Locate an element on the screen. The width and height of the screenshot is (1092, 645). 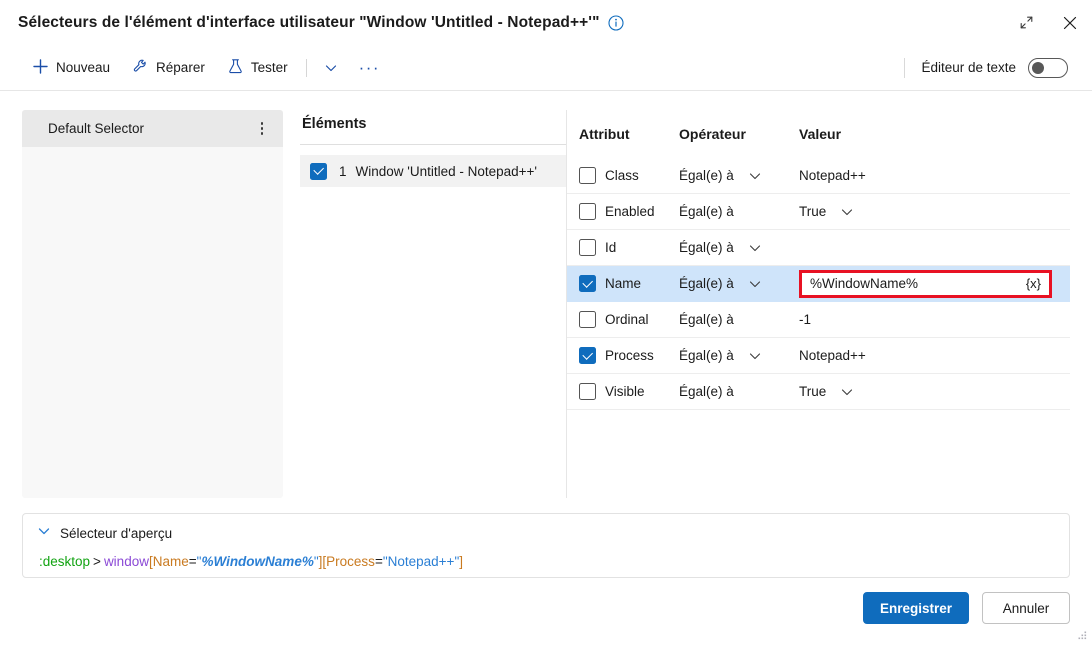
token-value-1: %WindowName% is located at coordinates (257, 561).